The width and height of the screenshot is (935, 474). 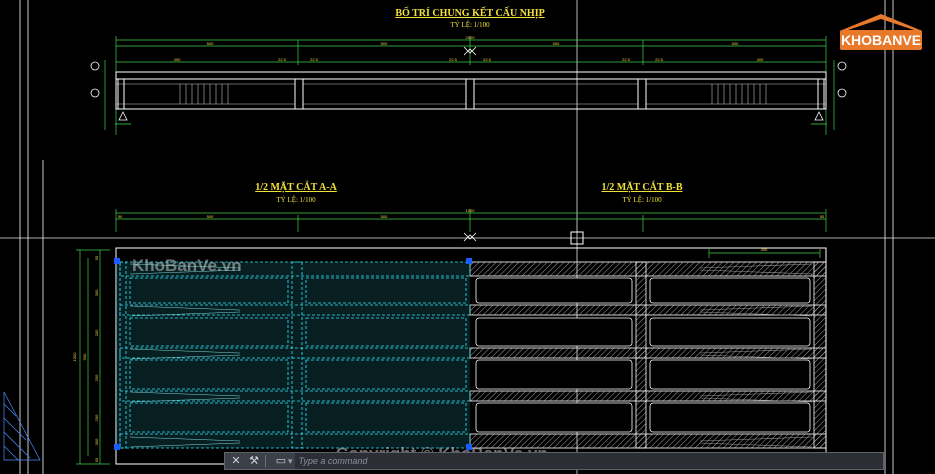 I want to click on logo-text: KHOBANVE, so click(x=881, y=40).